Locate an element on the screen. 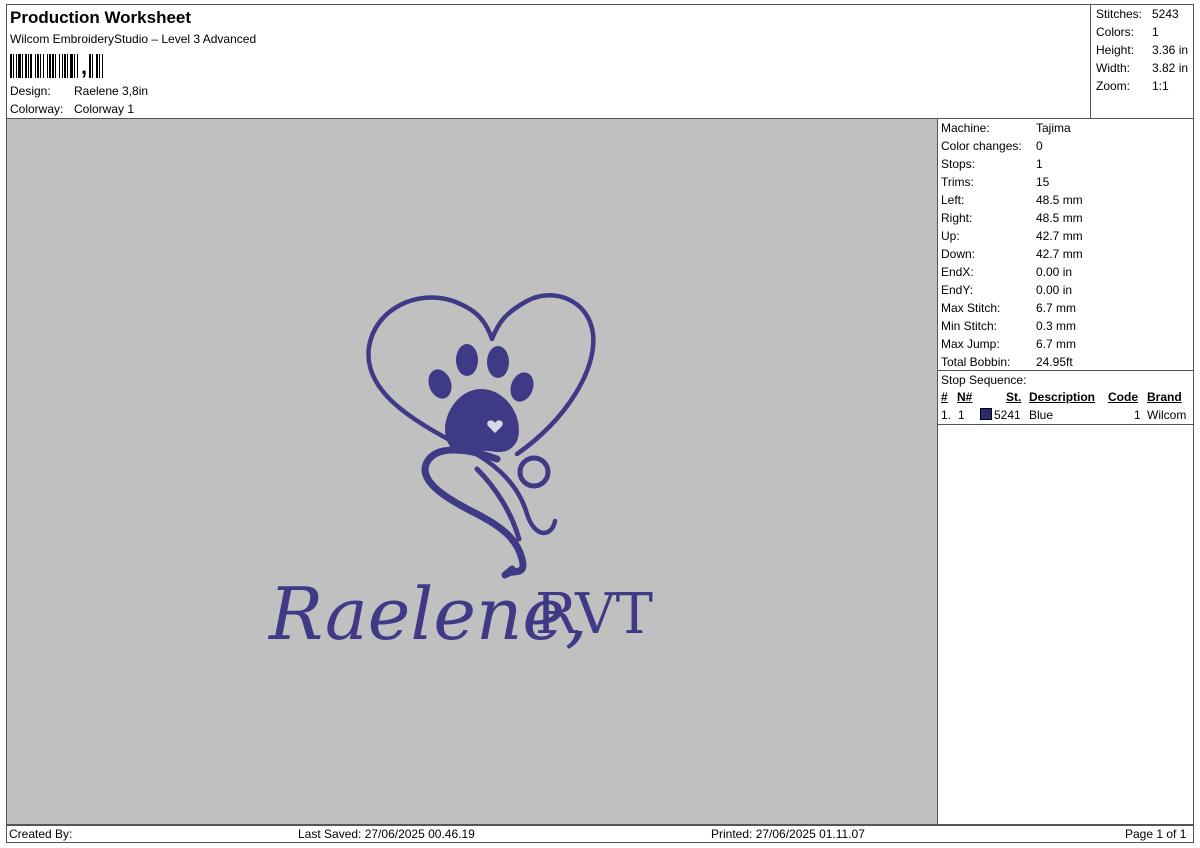  stat-label: Width: is located at coordinates (1113, 68).